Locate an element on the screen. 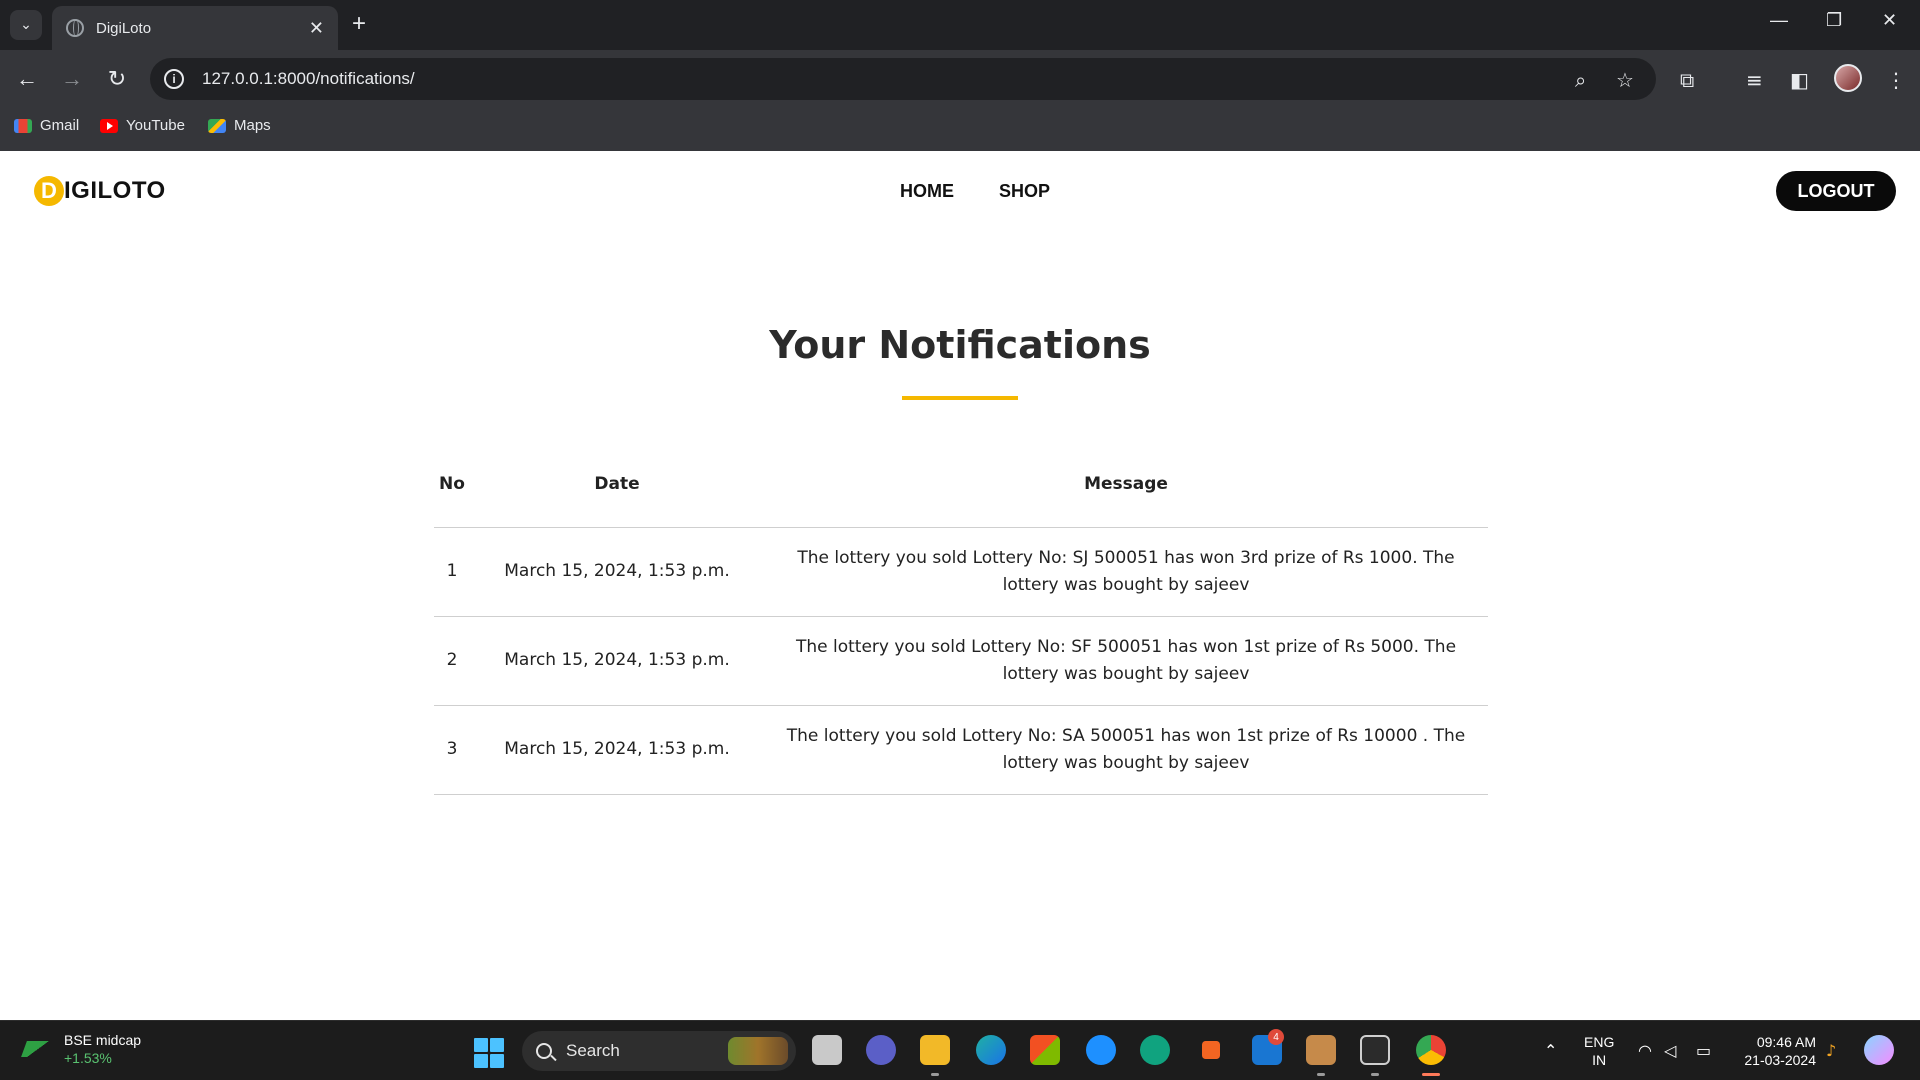 The image size is (1920, 1080). profile-avatar is located at coordinates (1848, 78).